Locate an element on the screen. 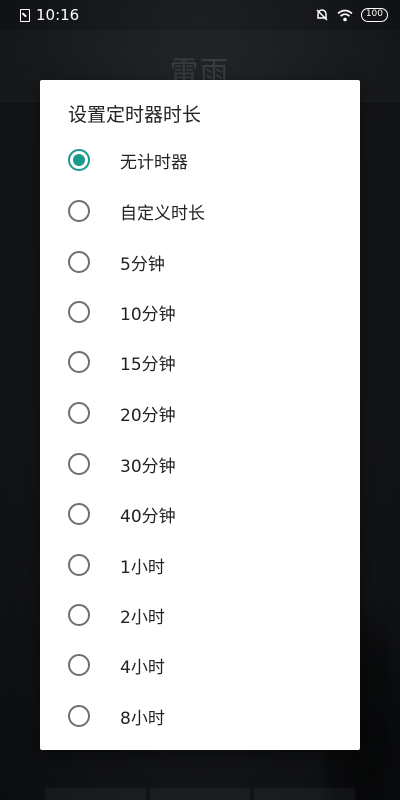 The width and height of the screenshot is (400, 800). timer-option: 5分钟 is located at coordinates (200, 262).